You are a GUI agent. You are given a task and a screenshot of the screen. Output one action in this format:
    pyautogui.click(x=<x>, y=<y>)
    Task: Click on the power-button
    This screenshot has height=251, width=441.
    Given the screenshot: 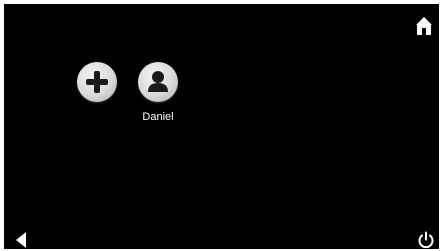 What is the action you would take?
    pyautogui.click(x=426, y=240)
    